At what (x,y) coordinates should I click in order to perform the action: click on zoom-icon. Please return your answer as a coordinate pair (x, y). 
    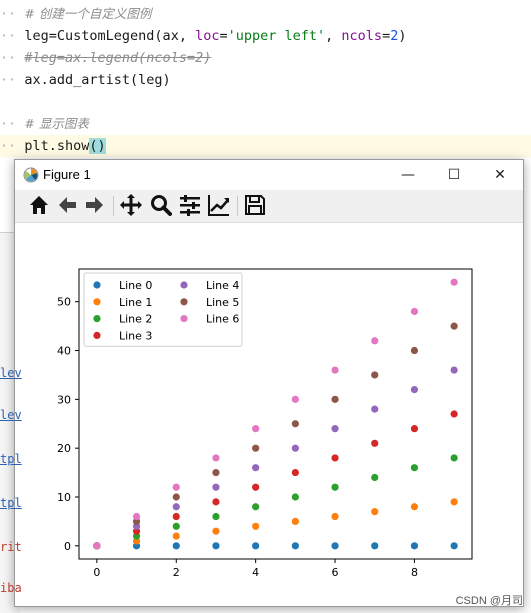
    Looking at the image, I should click on (161, 205).